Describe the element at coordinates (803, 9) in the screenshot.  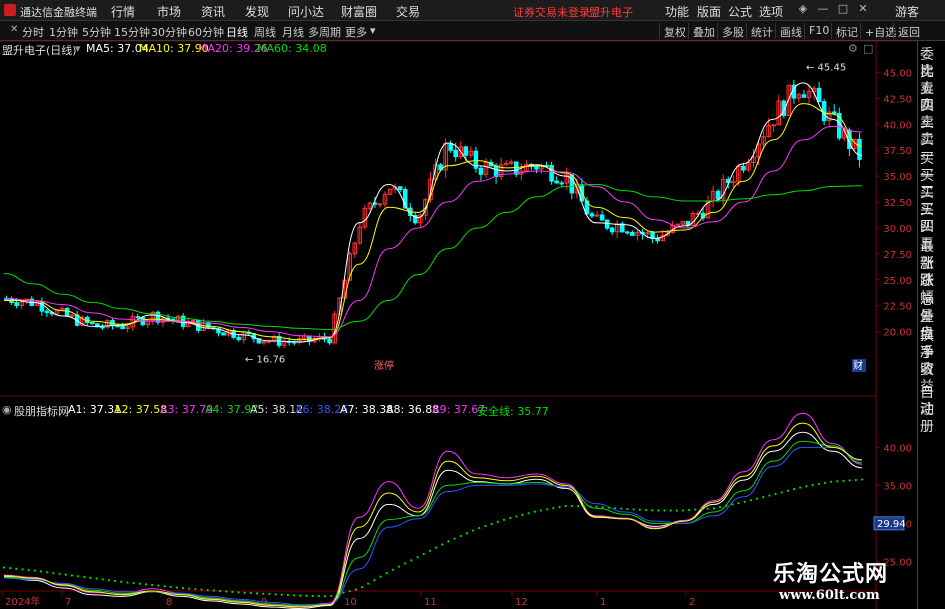
I see `settings-icon: ◈` at that location.